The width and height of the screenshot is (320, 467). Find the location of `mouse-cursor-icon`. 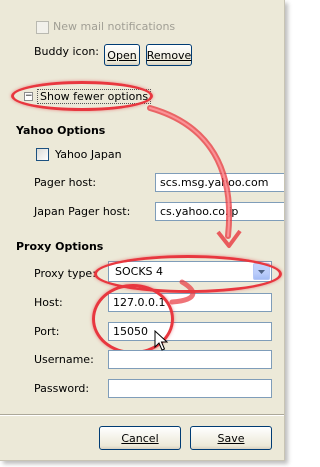

mouse-cursor-icon is located at coordinates (161, 340).